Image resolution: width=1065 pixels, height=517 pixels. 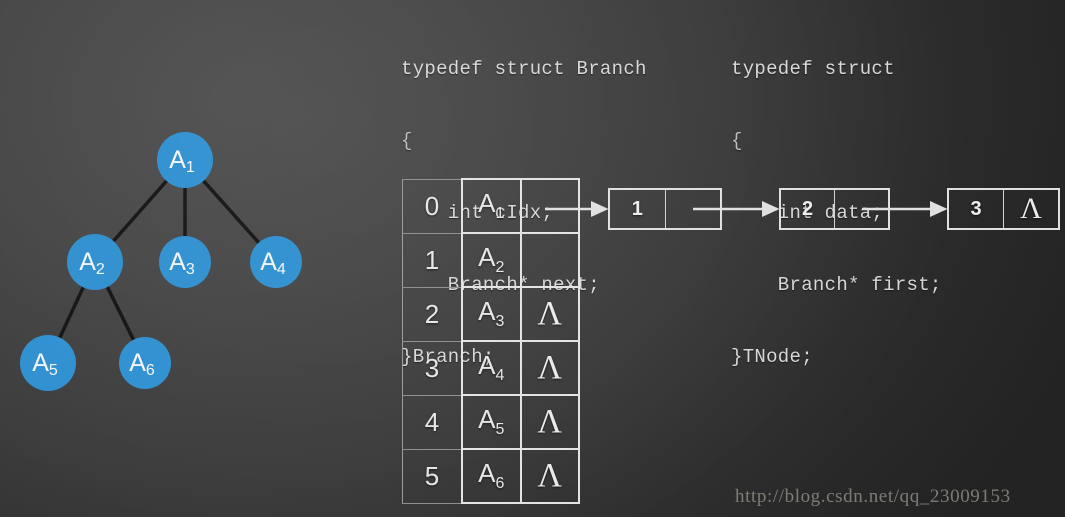 What do you see at coordinates (432, 368) in the screenshot?
I see `table-cell-index: 3` at bounding box center [432, 368].